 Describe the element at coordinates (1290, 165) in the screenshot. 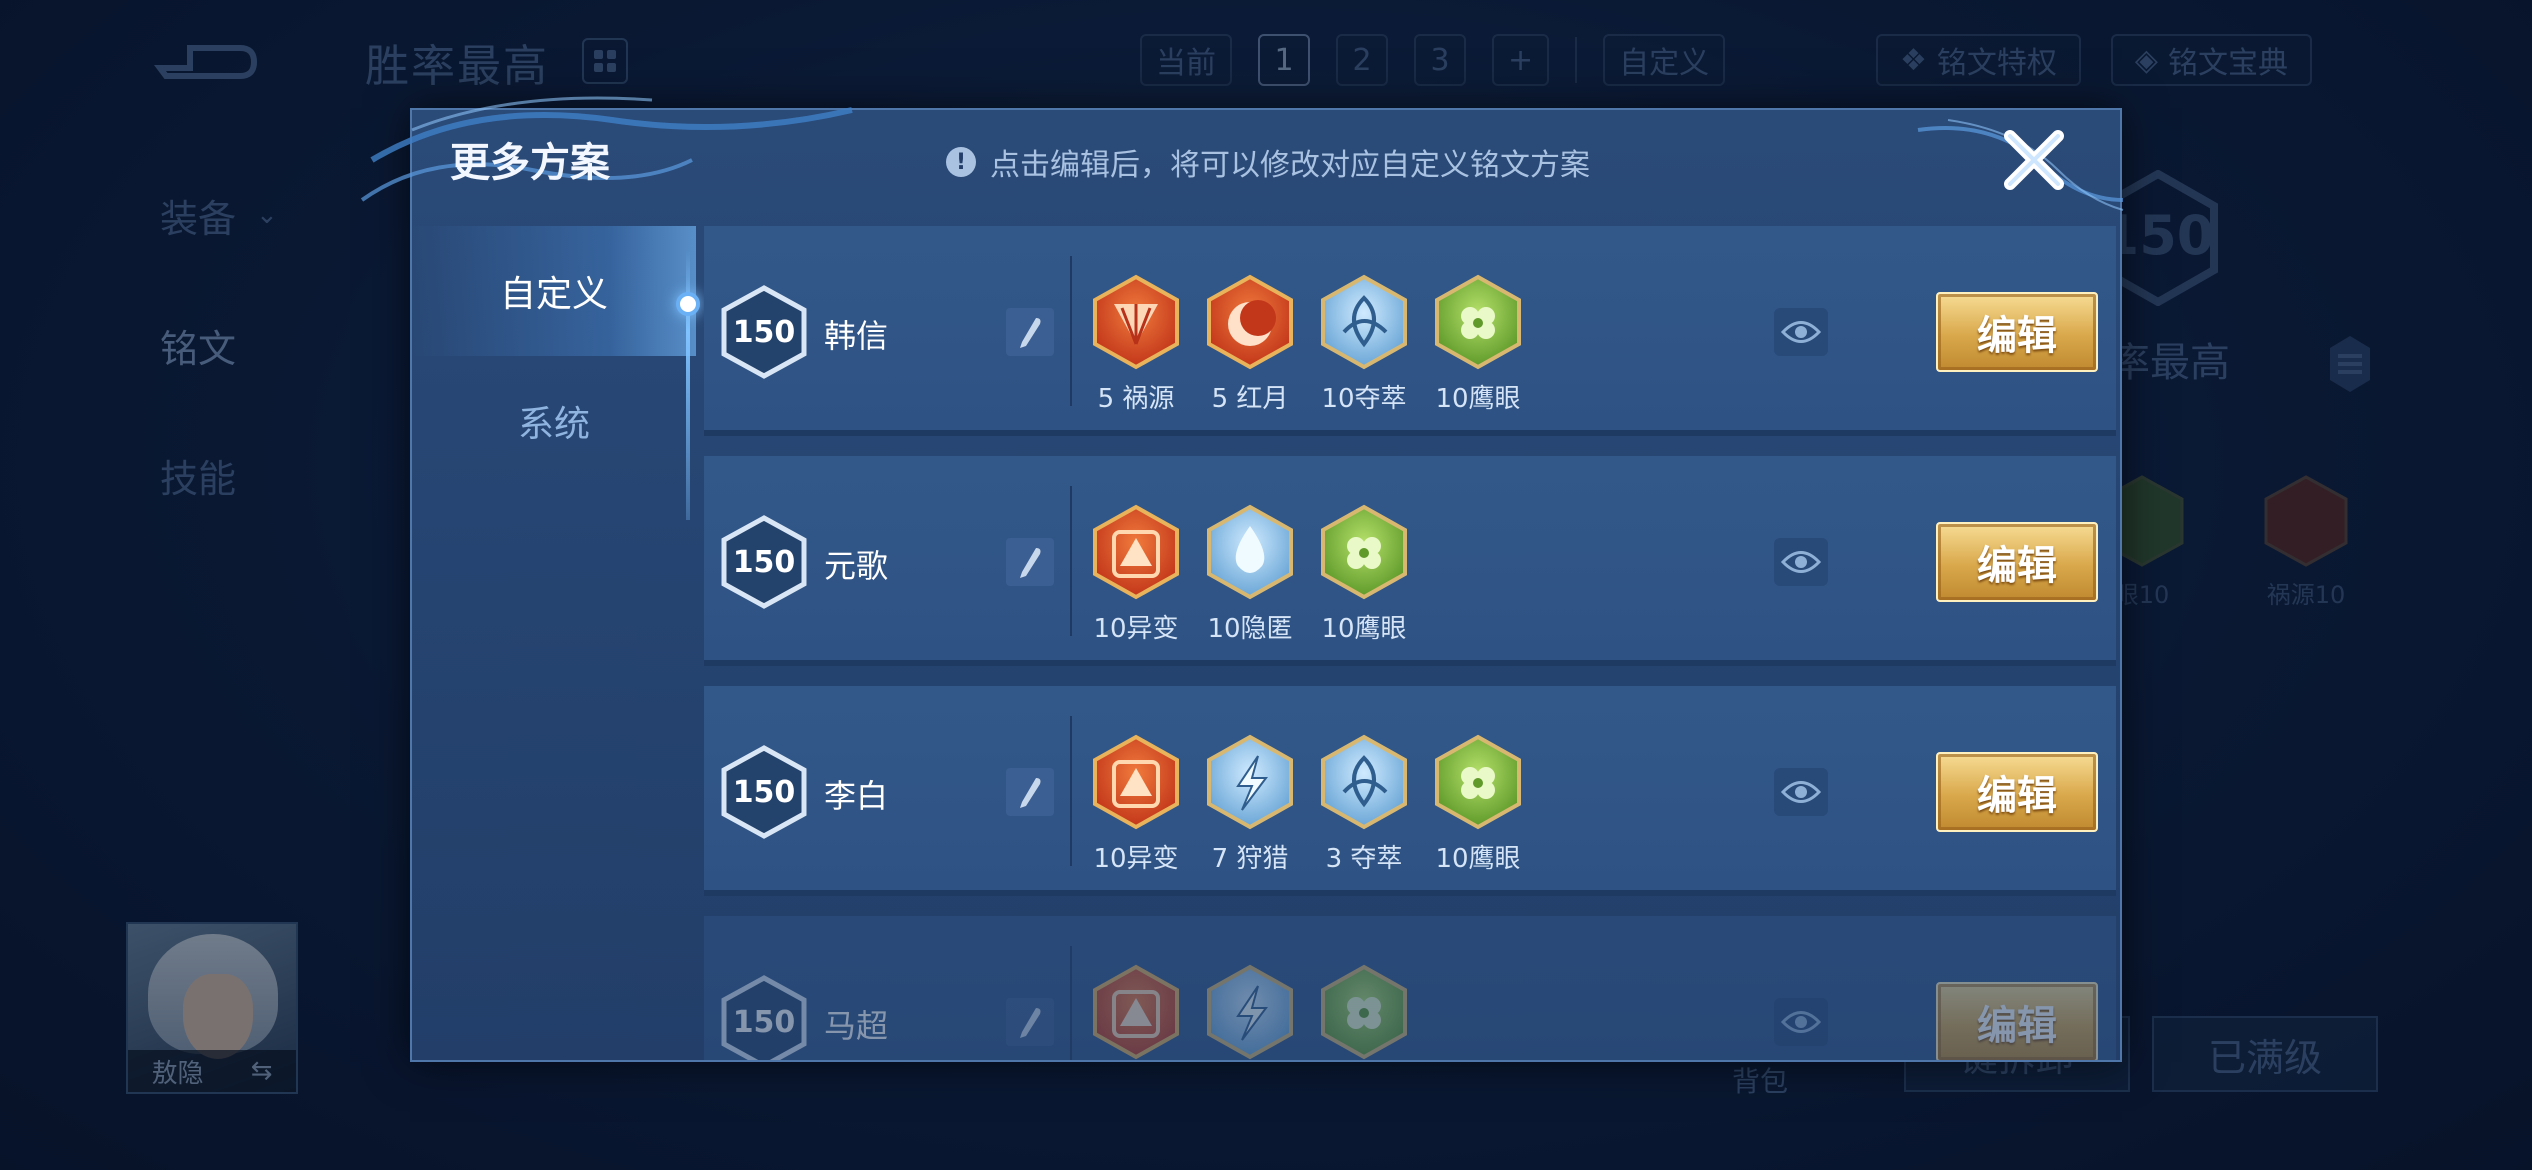

I see `tip-text: 点击编辑后，将可以修改对应自定义铭文方案` at that location.